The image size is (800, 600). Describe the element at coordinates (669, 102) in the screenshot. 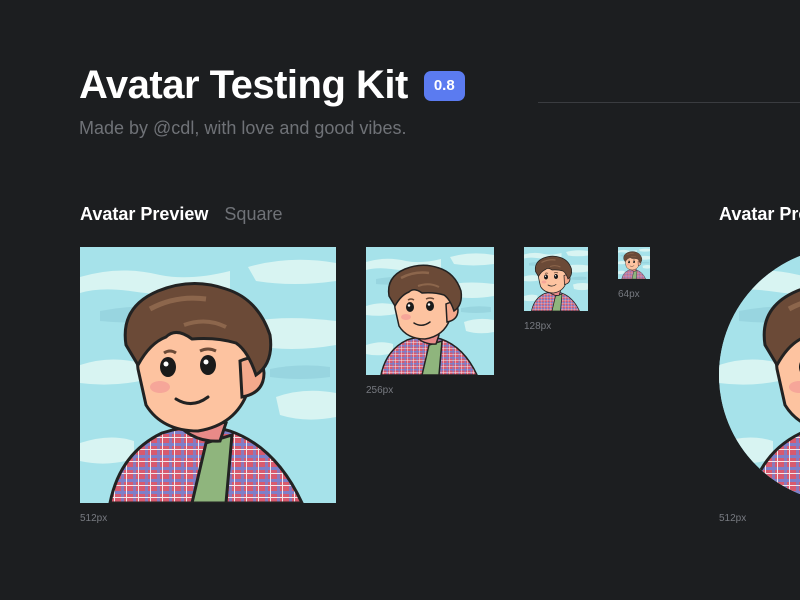

I see `header-divider` at that location.